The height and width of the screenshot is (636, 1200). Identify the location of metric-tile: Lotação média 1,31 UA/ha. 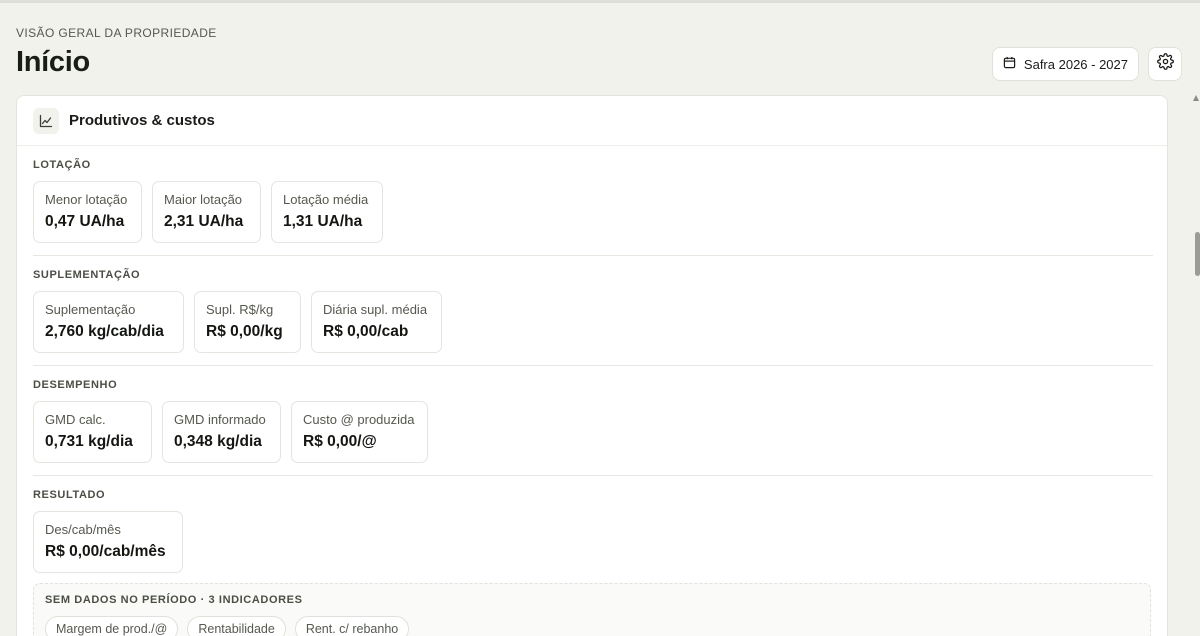
(327, 212).